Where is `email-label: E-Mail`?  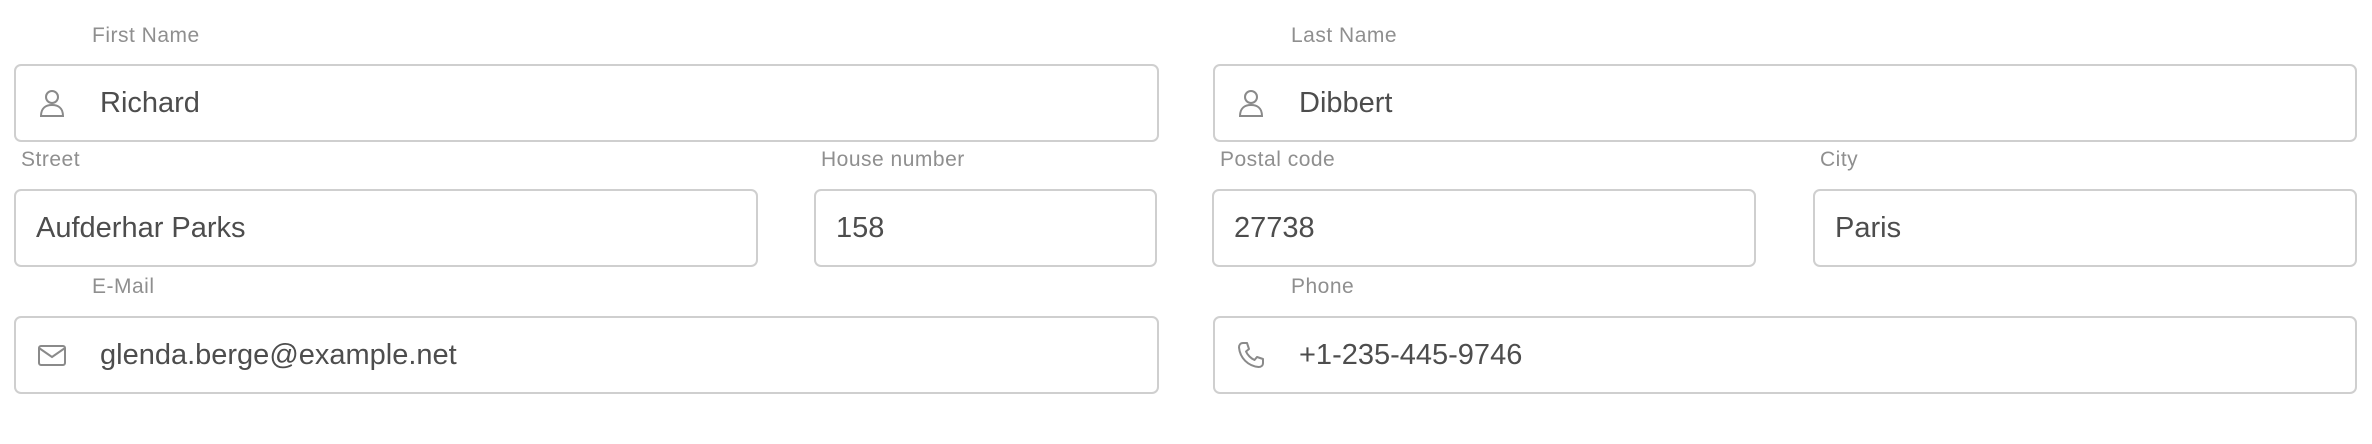
email-label: E-Mail is located at coordinates (123, 286).